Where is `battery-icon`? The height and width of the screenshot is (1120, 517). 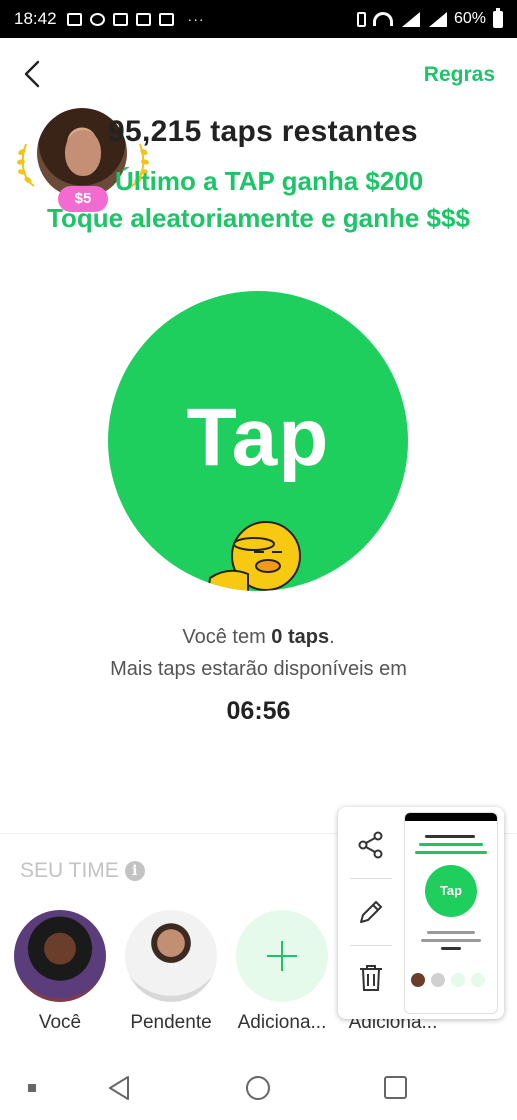 battery-icon is located at coordinates (498, 17).